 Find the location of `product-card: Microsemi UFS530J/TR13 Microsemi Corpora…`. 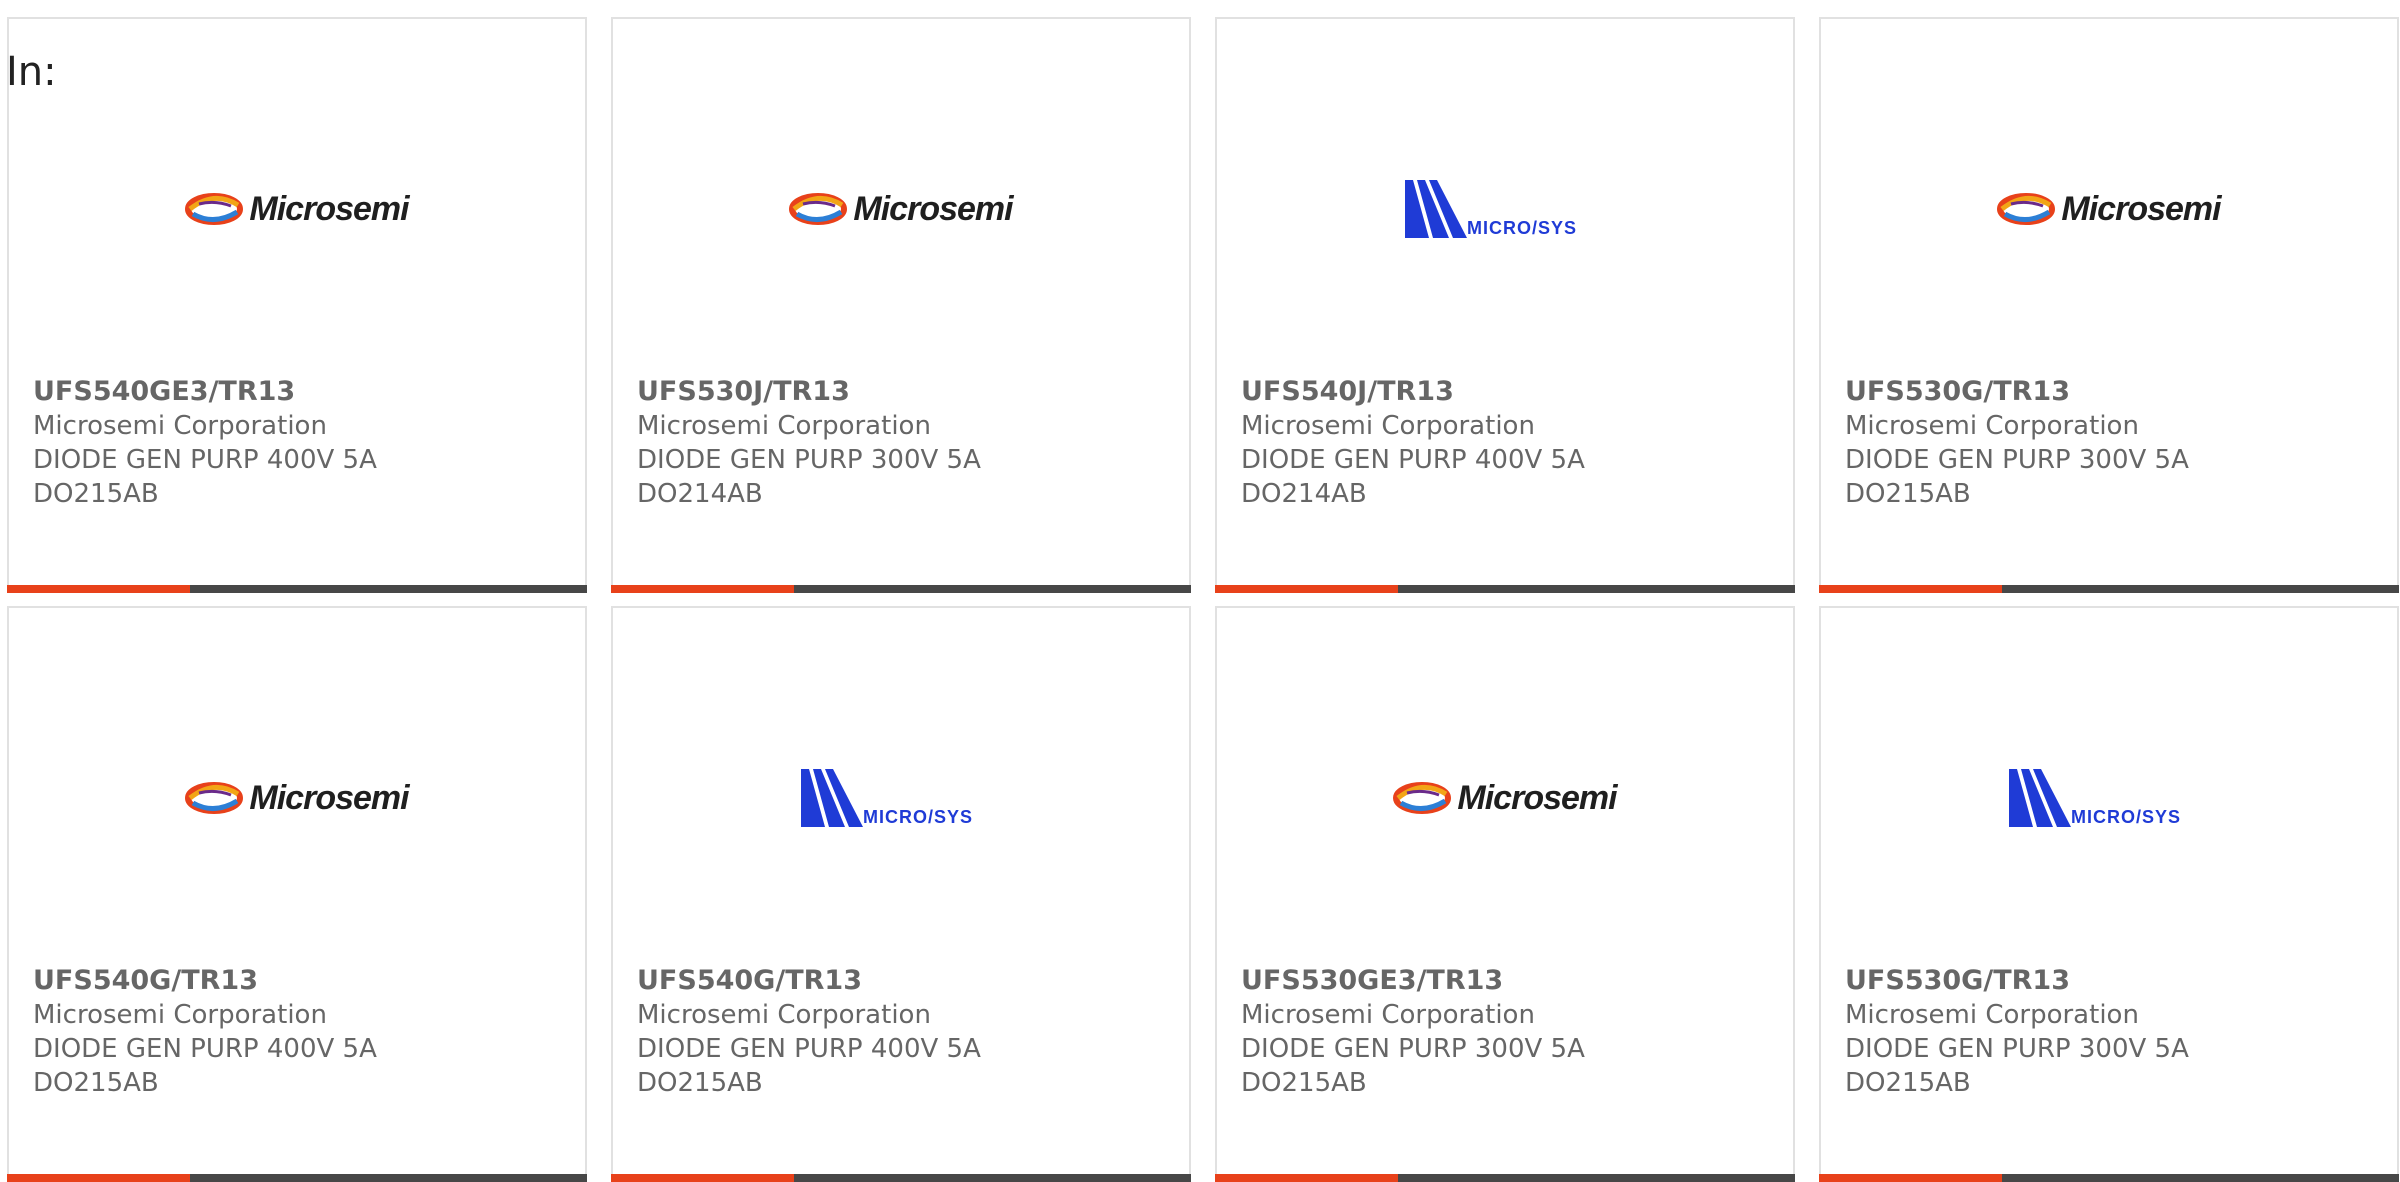

product-card: Microsemi UFS530J/TR13 Microsemi Corpora… is located at coordinates (901, 305).